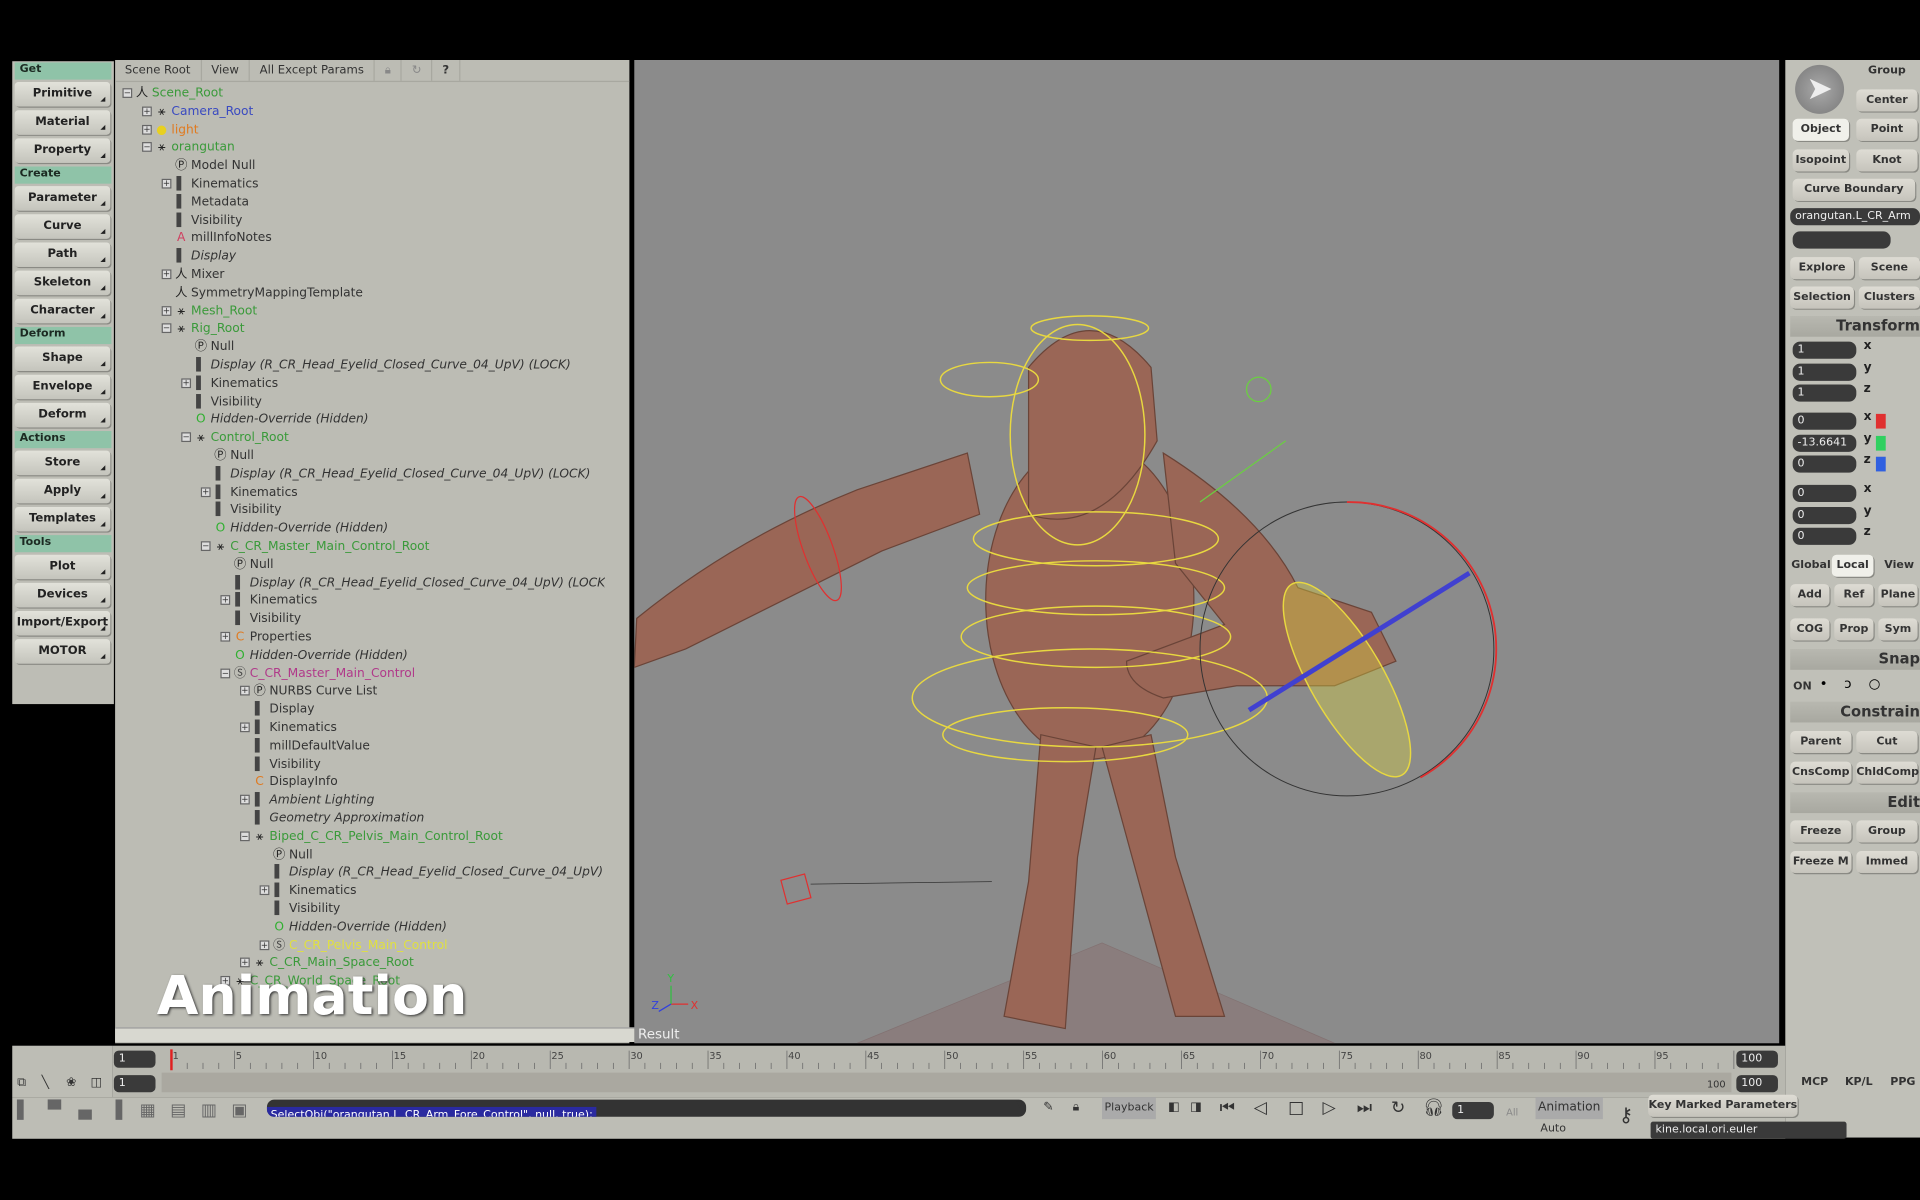 The height and width of the screenshot is (1200, 1920). Describe the element at coordinates (1887, 831) in the screenshot. I see `group-button: Group` at that location.